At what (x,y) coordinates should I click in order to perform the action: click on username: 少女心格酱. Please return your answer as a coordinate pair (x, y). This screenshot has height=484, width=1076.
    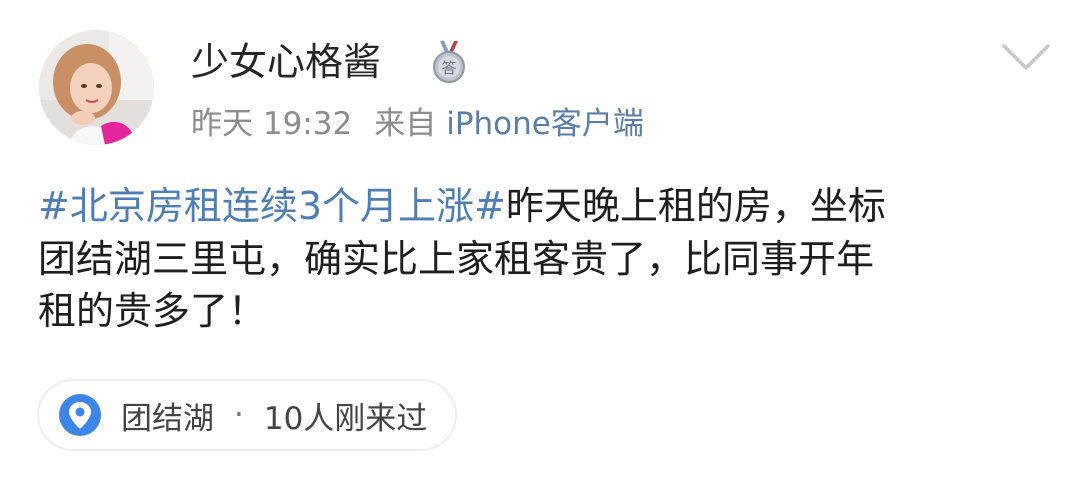
    Looking at the image, I should click on (286, 62).